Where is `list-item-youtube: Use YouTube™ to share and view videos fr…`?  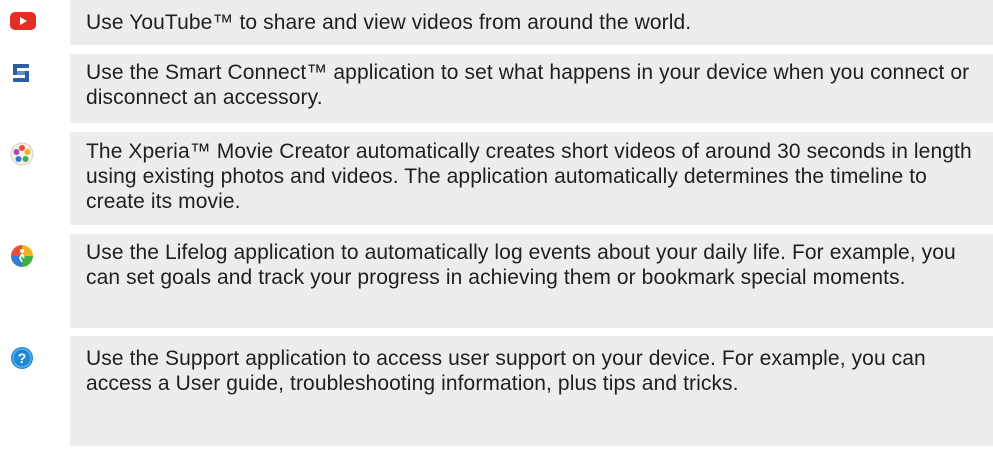 list-item-youtube: Use YouTube™ to share and view videos fr… is located at coordinates (496, 22).